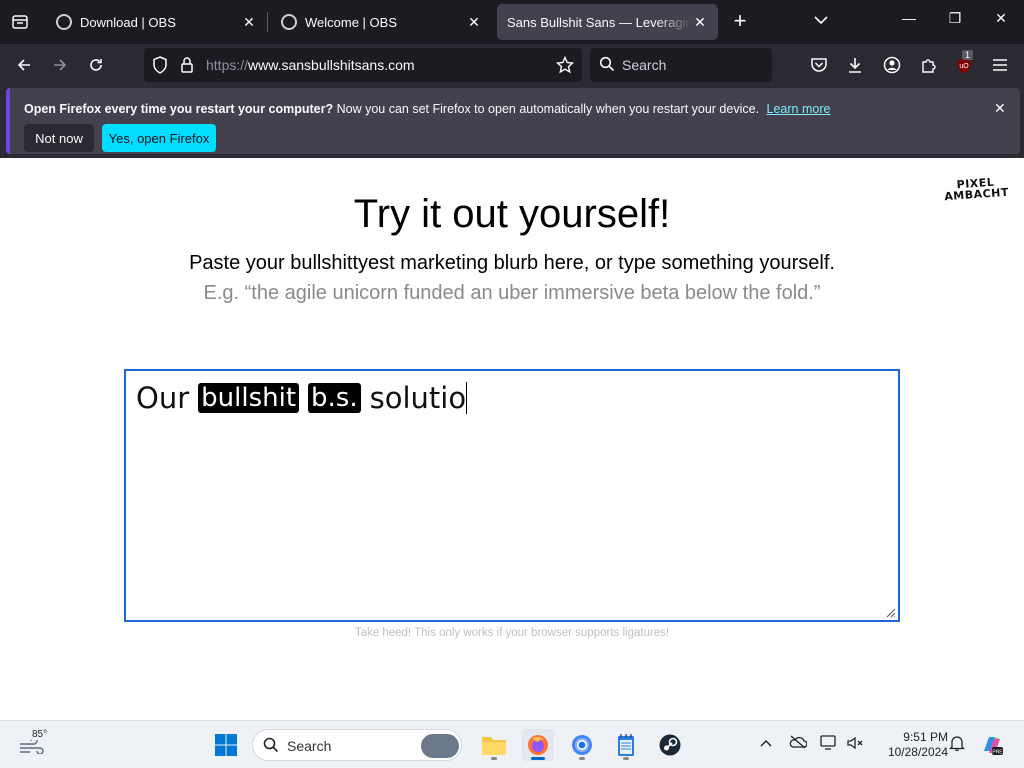  Describe the element at coordinates (24, 65) in the screenshot. I see `back-icon` at that location.